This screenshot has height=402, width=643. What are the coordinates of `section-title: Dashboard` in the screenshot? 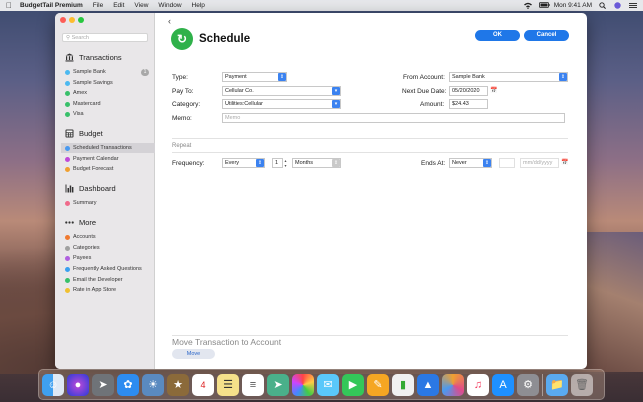 It's located at (97, 188).